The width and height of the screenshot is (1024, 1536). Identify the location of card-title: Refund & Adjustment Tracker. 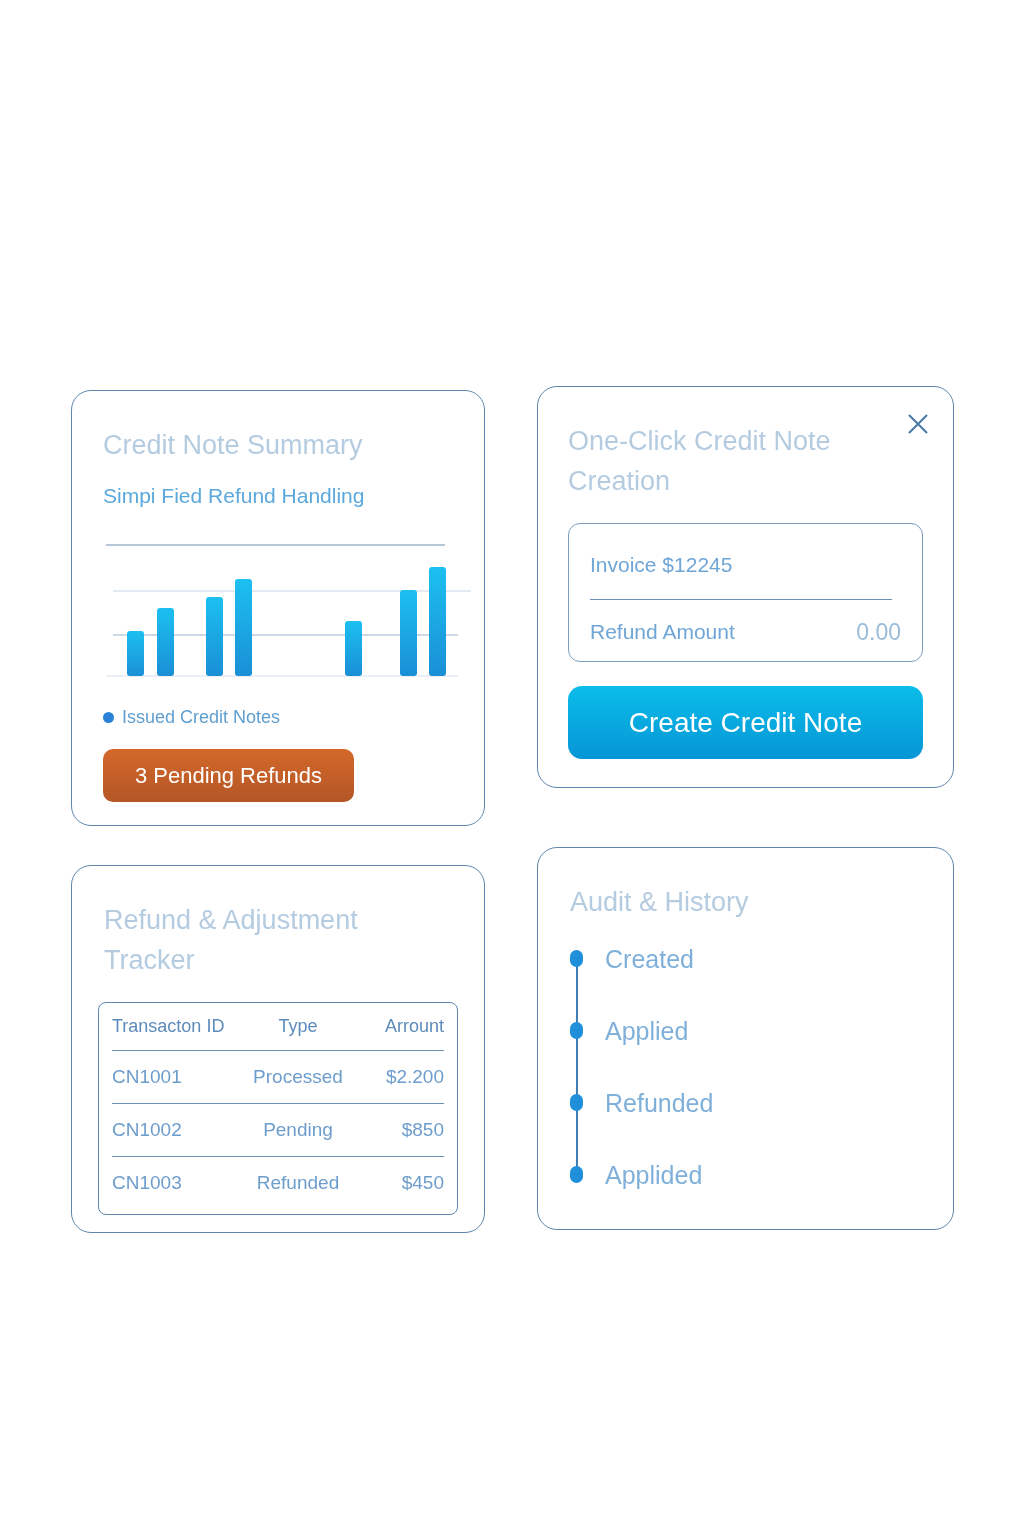
(231, 940).